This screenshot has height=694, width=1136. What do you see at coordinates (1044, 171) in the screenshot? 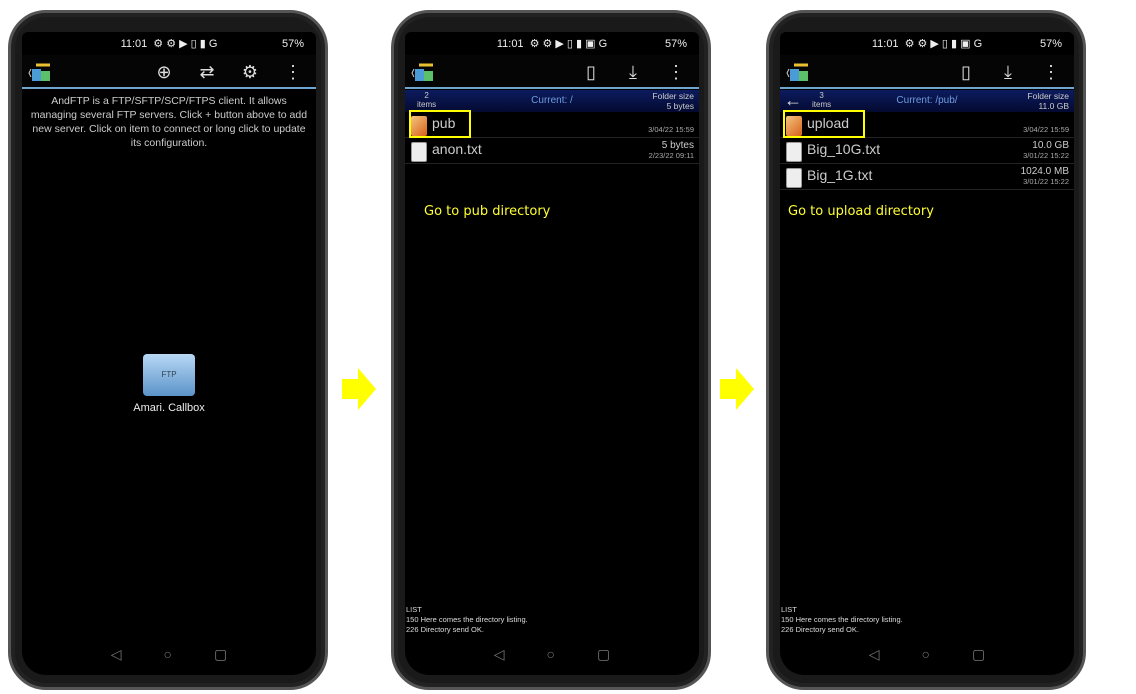
I see `file-size: 1024.0 MB` at bounding box center [1044, 171].